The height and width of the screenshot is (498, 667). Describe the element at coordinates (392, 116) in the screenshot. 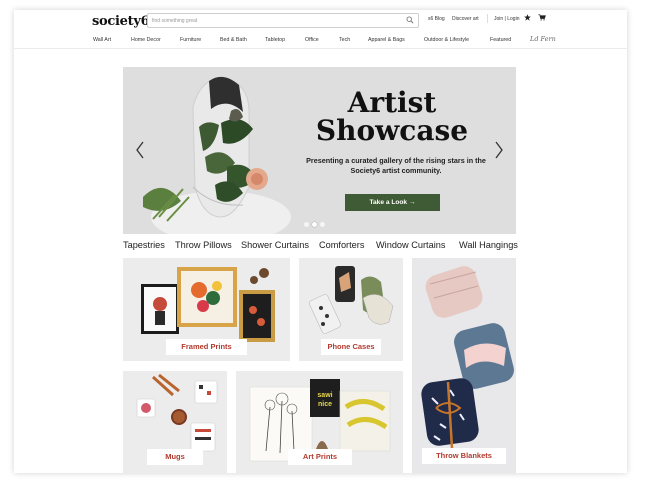

I see `hero-title: Artist Showcase` at that location.